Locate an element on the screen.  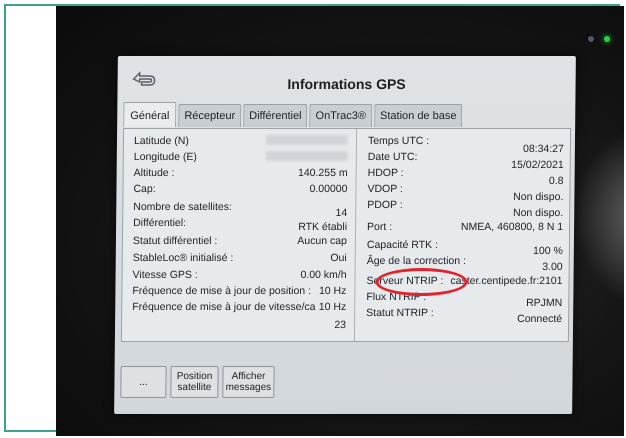
cap-value: 0.00000 is located at coordinates (328, 189).